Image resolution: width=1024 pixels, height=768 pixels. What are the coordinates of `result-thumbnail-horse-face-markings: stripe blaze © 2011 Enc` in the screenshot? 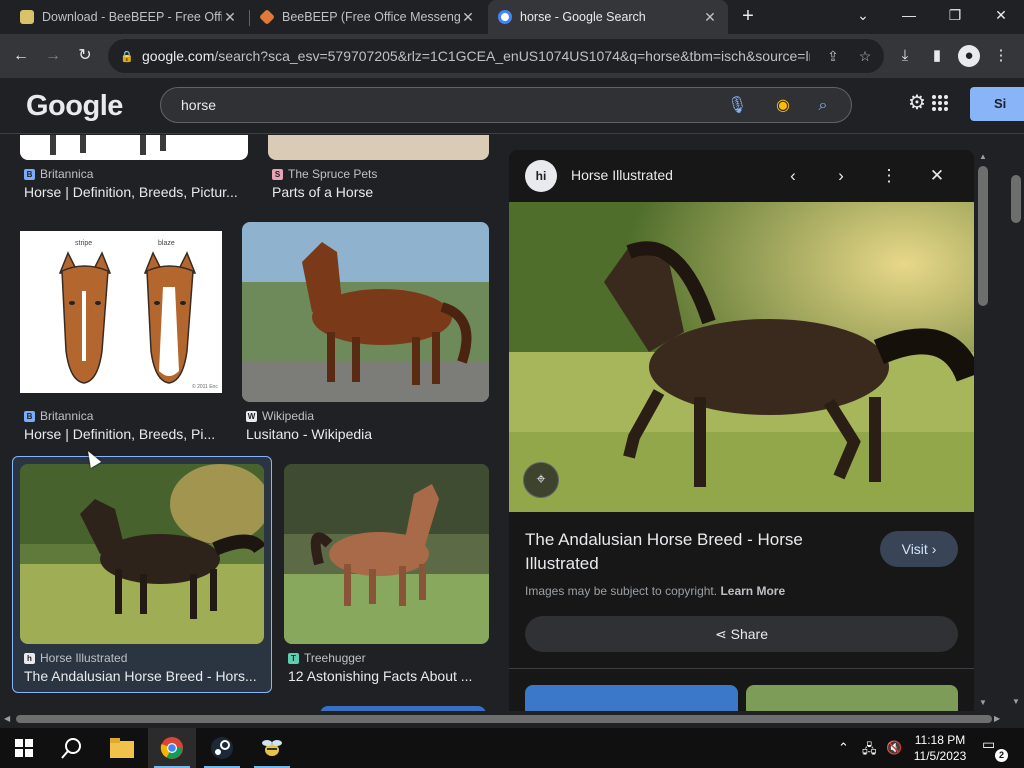 It's located at (121, 312).